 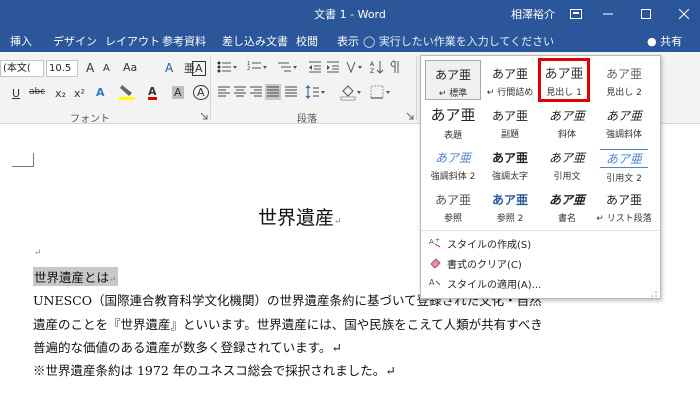 I want to click on tab-references: 参考資料, so click(x=184, y=41).